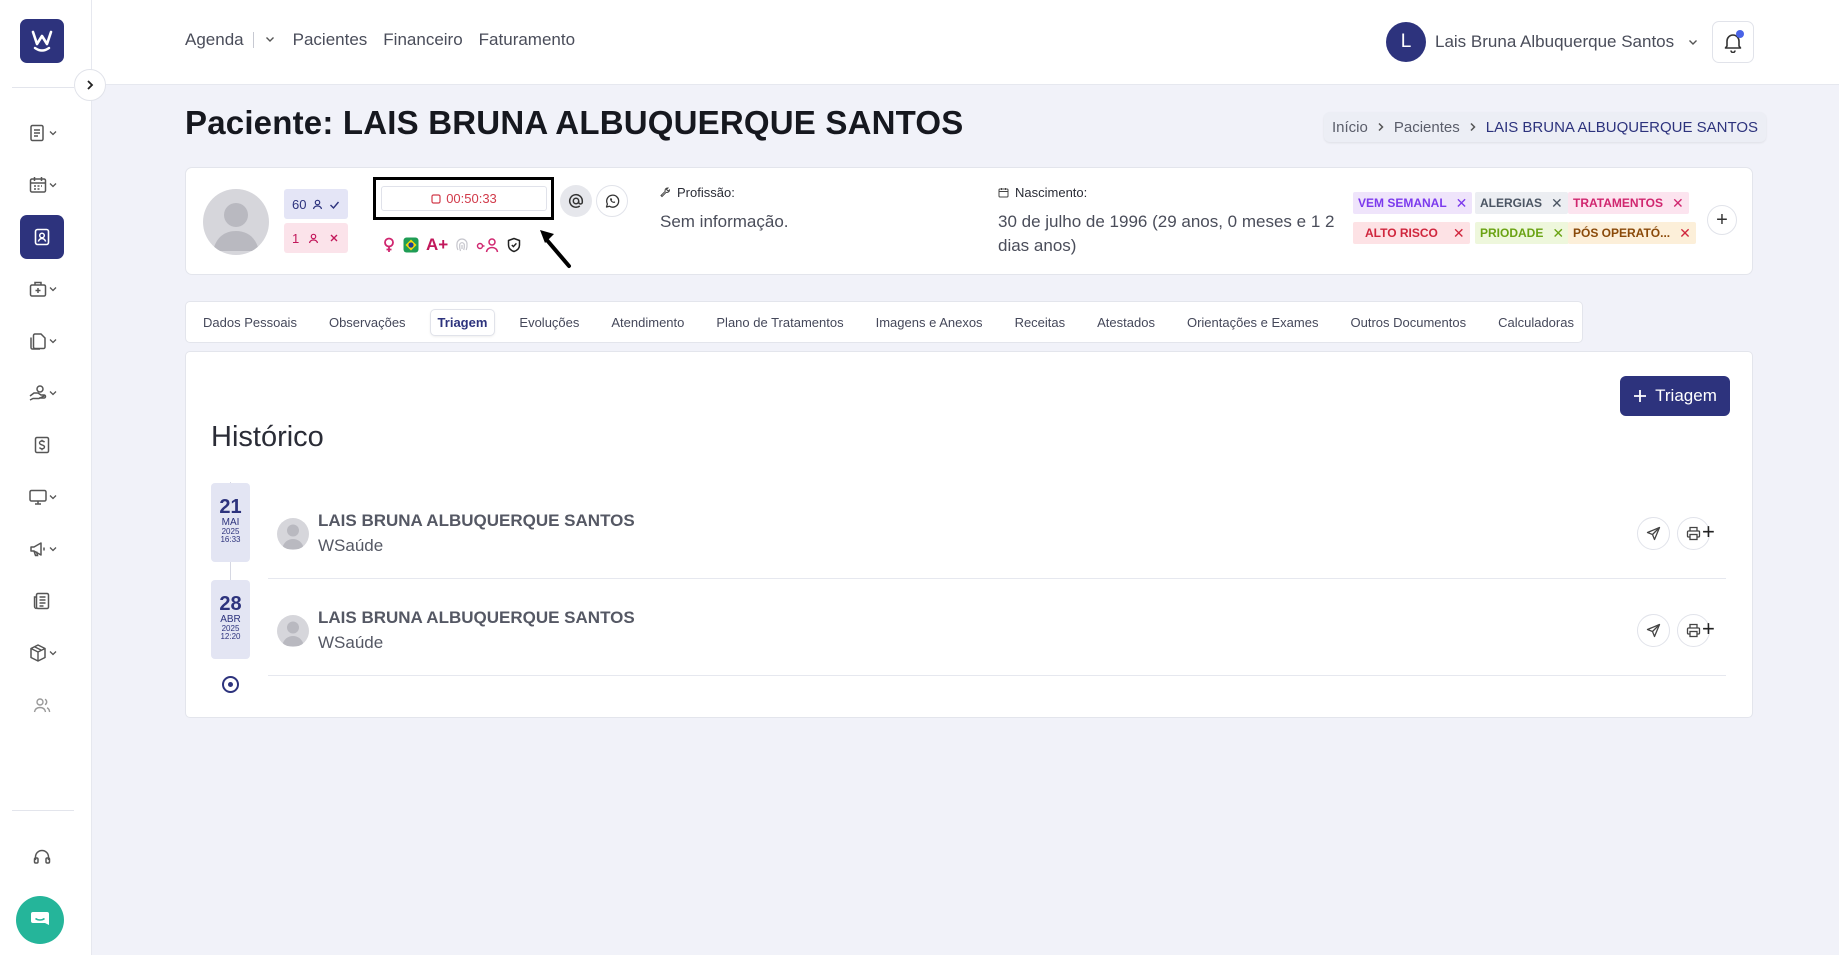 Image resolution: width=1839 pixels, height=955 pixels. Describe the element at coordinates (1040, 322) in the screenshot. I see `tab-receitas: Receitas` at that location.